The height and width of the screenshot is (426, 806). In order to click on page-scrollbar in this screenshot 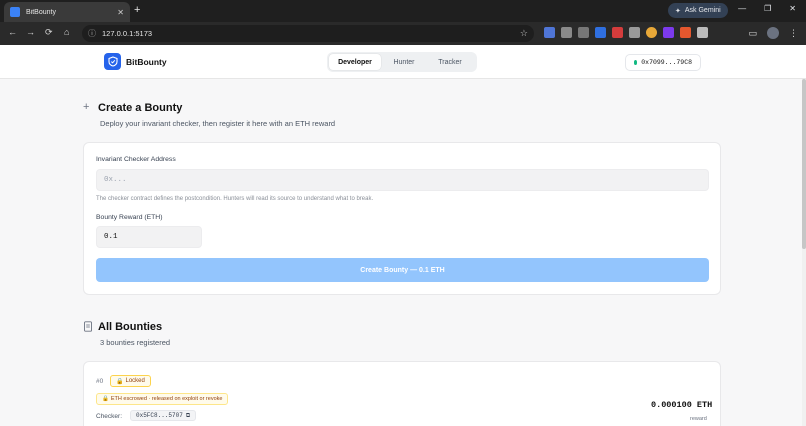, I will do `click(804, 252)`.